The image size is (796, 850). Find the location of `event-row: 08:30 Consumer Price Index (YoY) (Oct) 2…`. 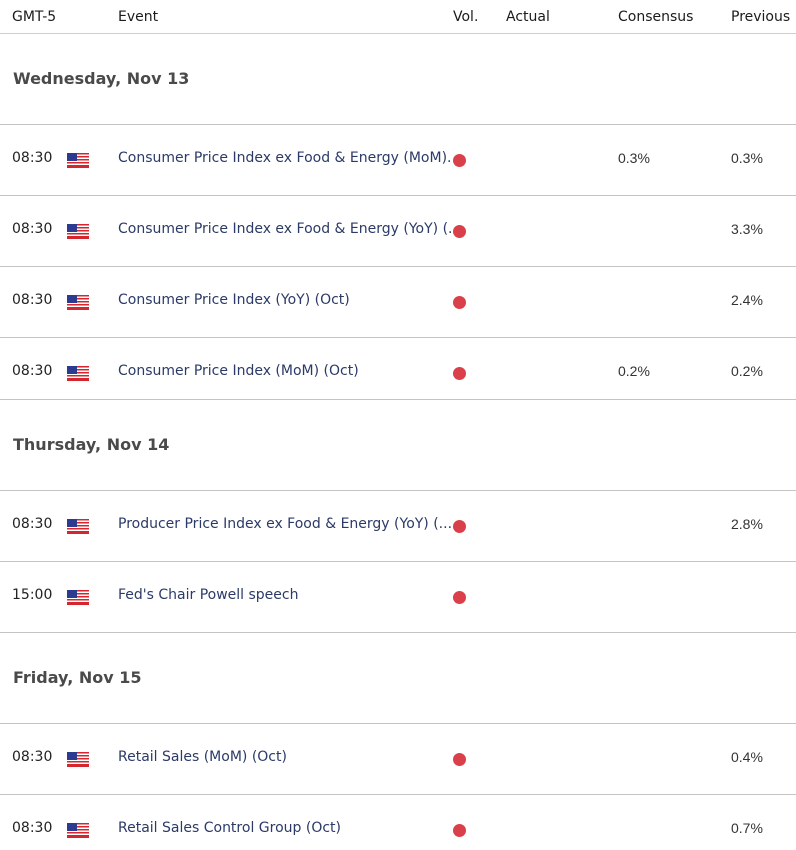

event-row: 08:30 Consumer Price Index (YoY) (Oct) 2… is located at coordinates (398, 302).